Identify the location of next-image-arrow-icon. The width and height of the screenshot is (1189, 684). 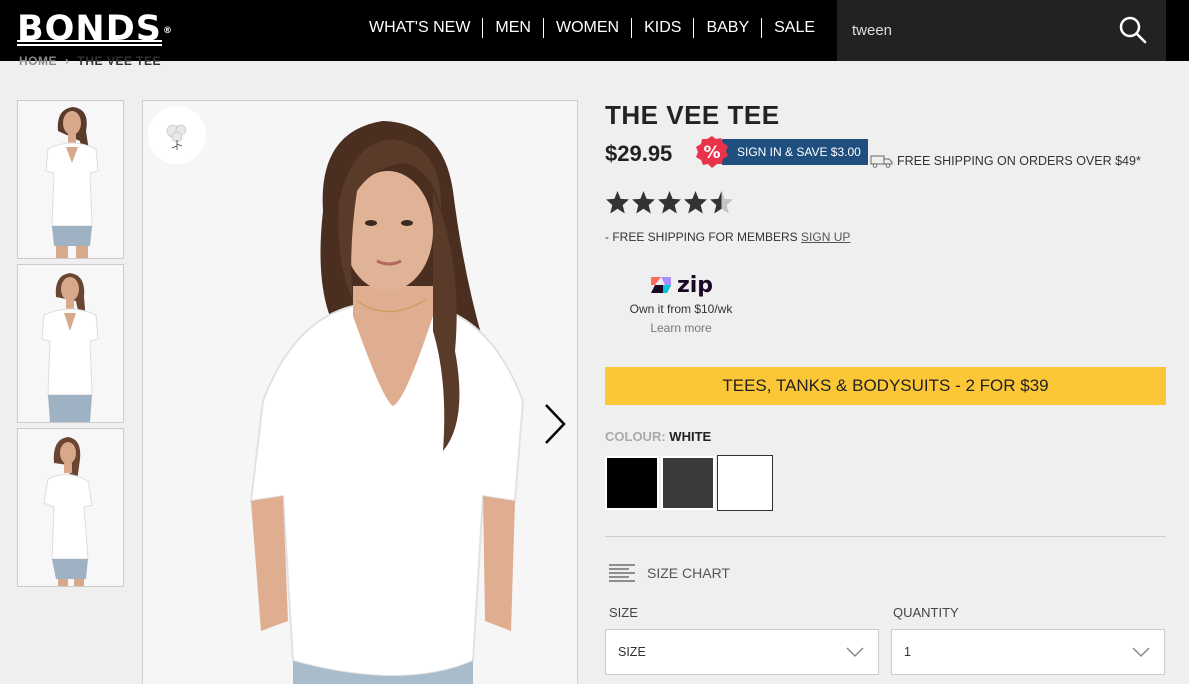
(555, 424).